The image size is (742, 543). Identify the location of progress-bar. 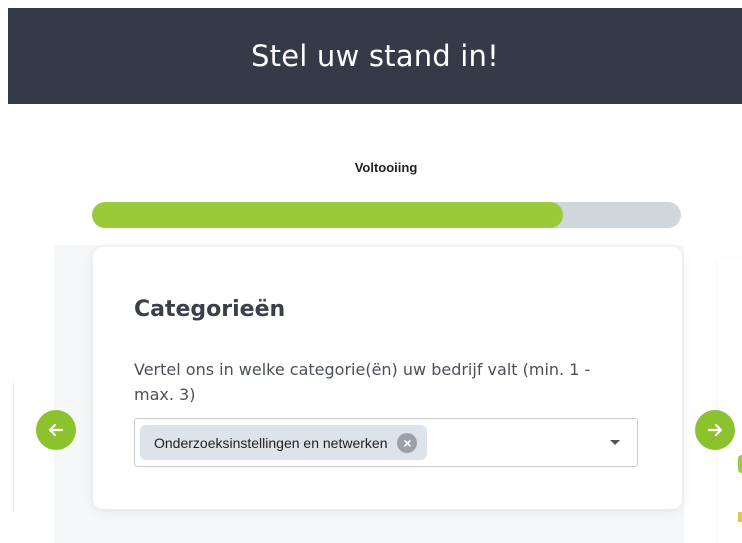
(386, 215).